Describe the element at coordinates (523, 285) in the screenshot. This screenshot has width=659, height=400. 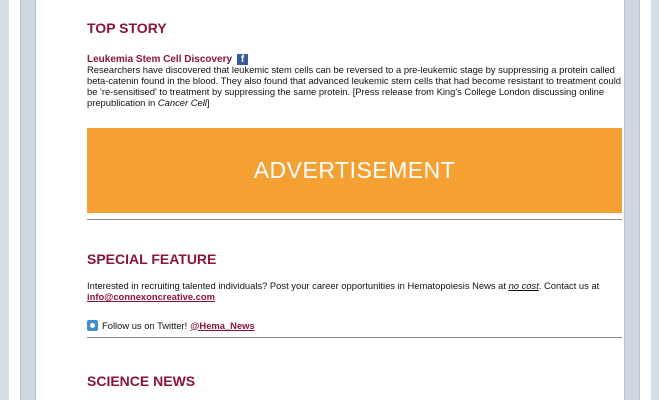
I see `no-cost-text: no cost` at that location.